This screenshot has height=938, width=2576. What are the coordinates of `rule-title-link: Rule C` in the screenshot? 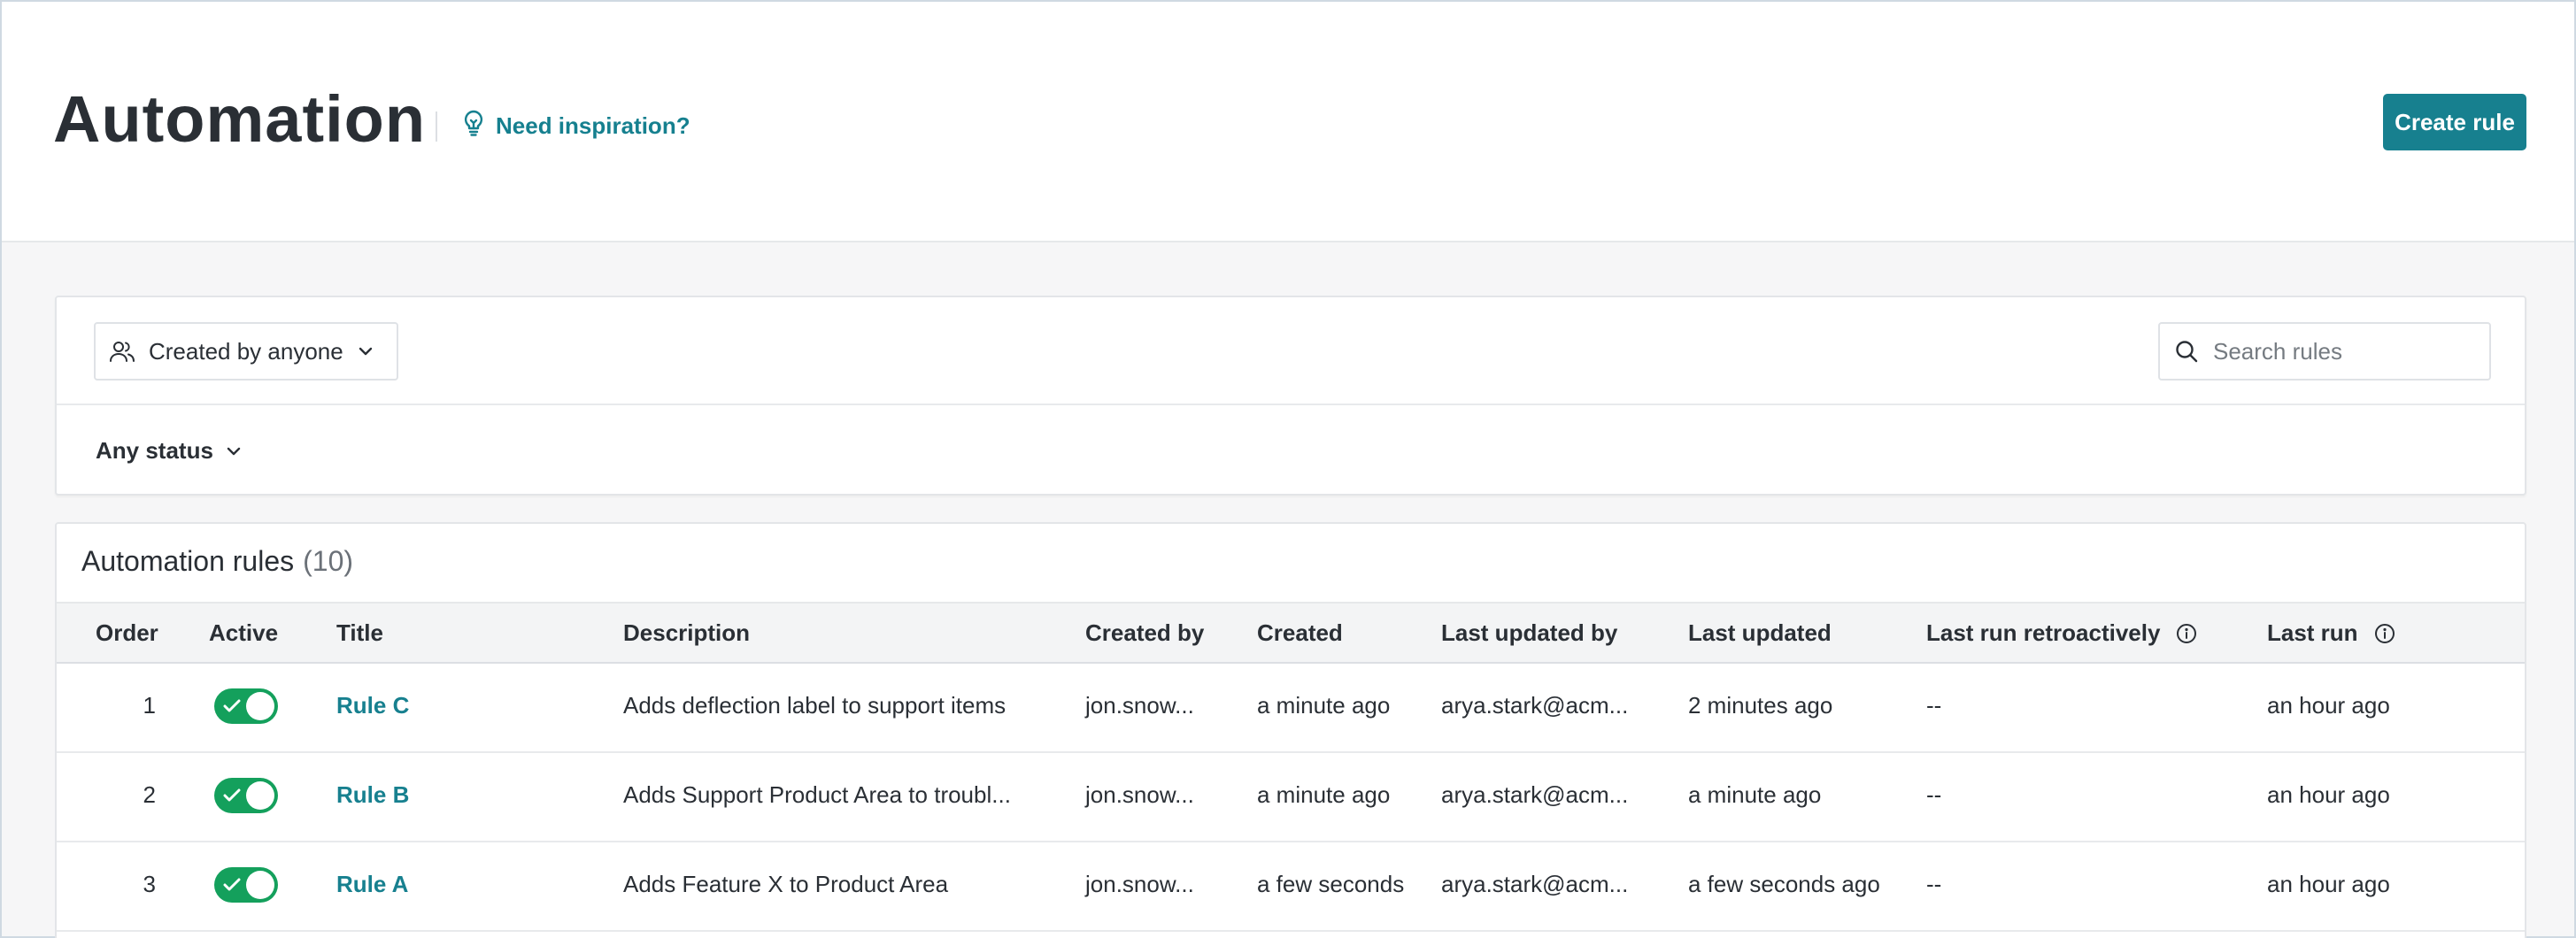 It's located at (372, 705).